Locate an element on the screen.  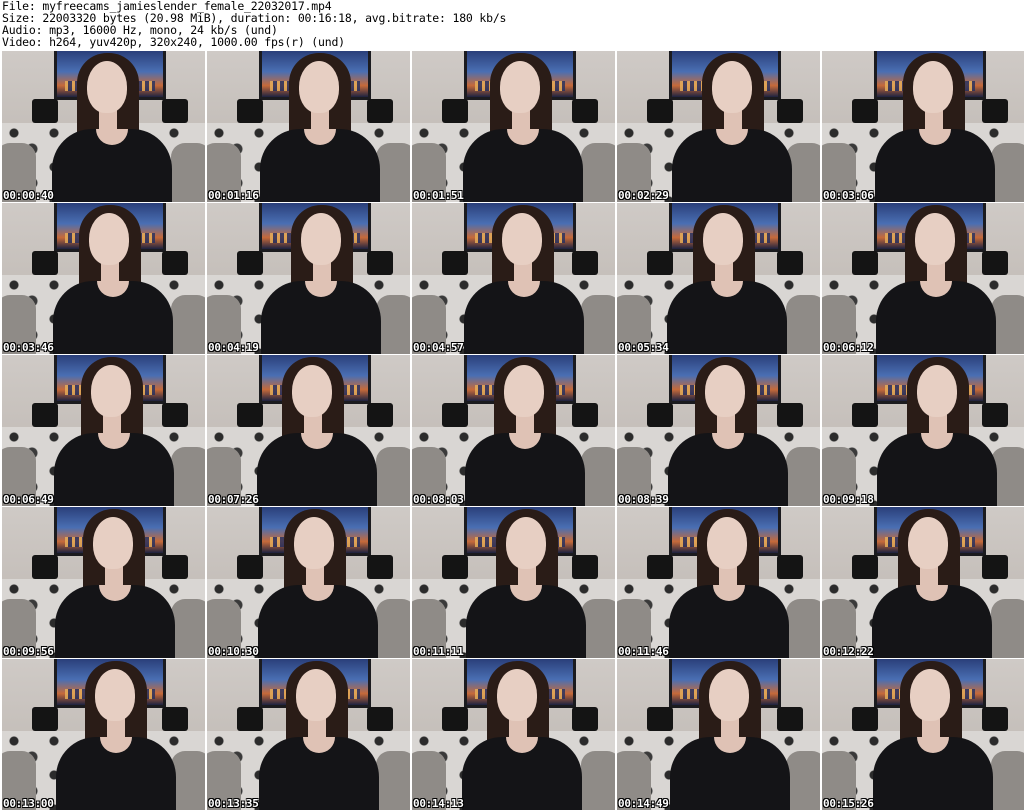
video-frame-thumbnail: 00:03:06 is located at coordinates (923, 126).